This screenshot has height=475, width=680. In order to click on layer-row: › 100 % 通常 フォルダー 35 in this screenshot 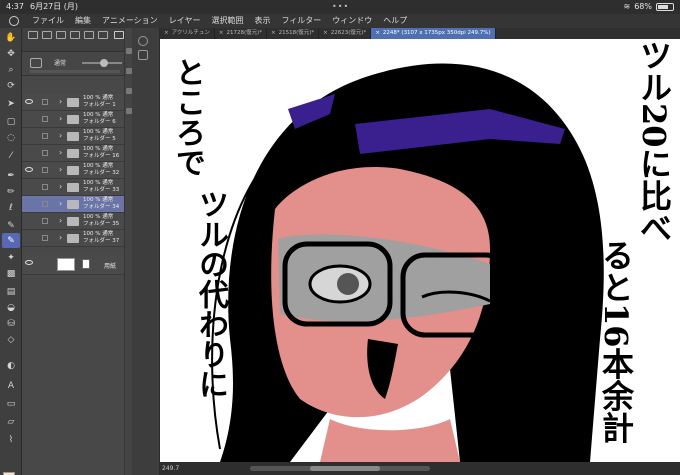, I will do `click(77, 221)`.